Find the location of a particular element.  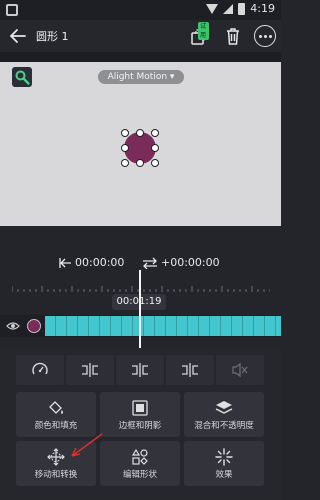

zoom-button is located at coordinates (22, 77).